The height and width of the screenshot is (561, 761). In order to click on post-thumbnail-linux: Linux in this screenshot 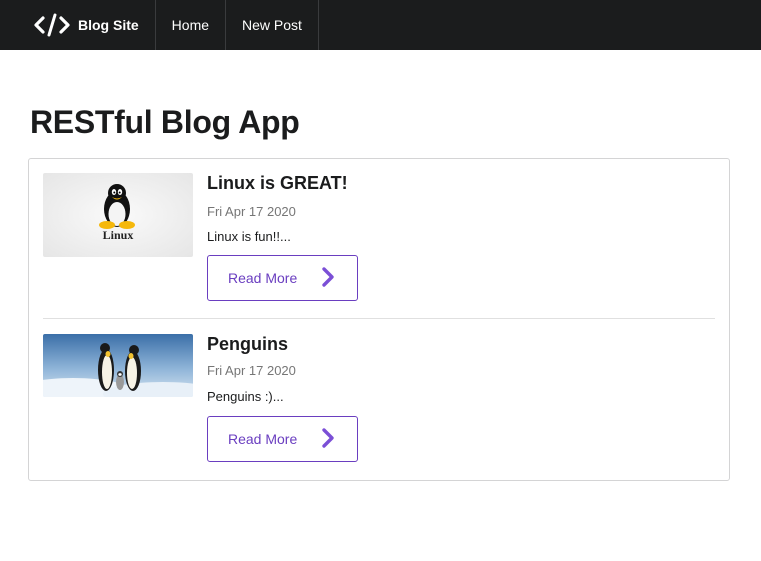, I will do `click(118, 215)`.